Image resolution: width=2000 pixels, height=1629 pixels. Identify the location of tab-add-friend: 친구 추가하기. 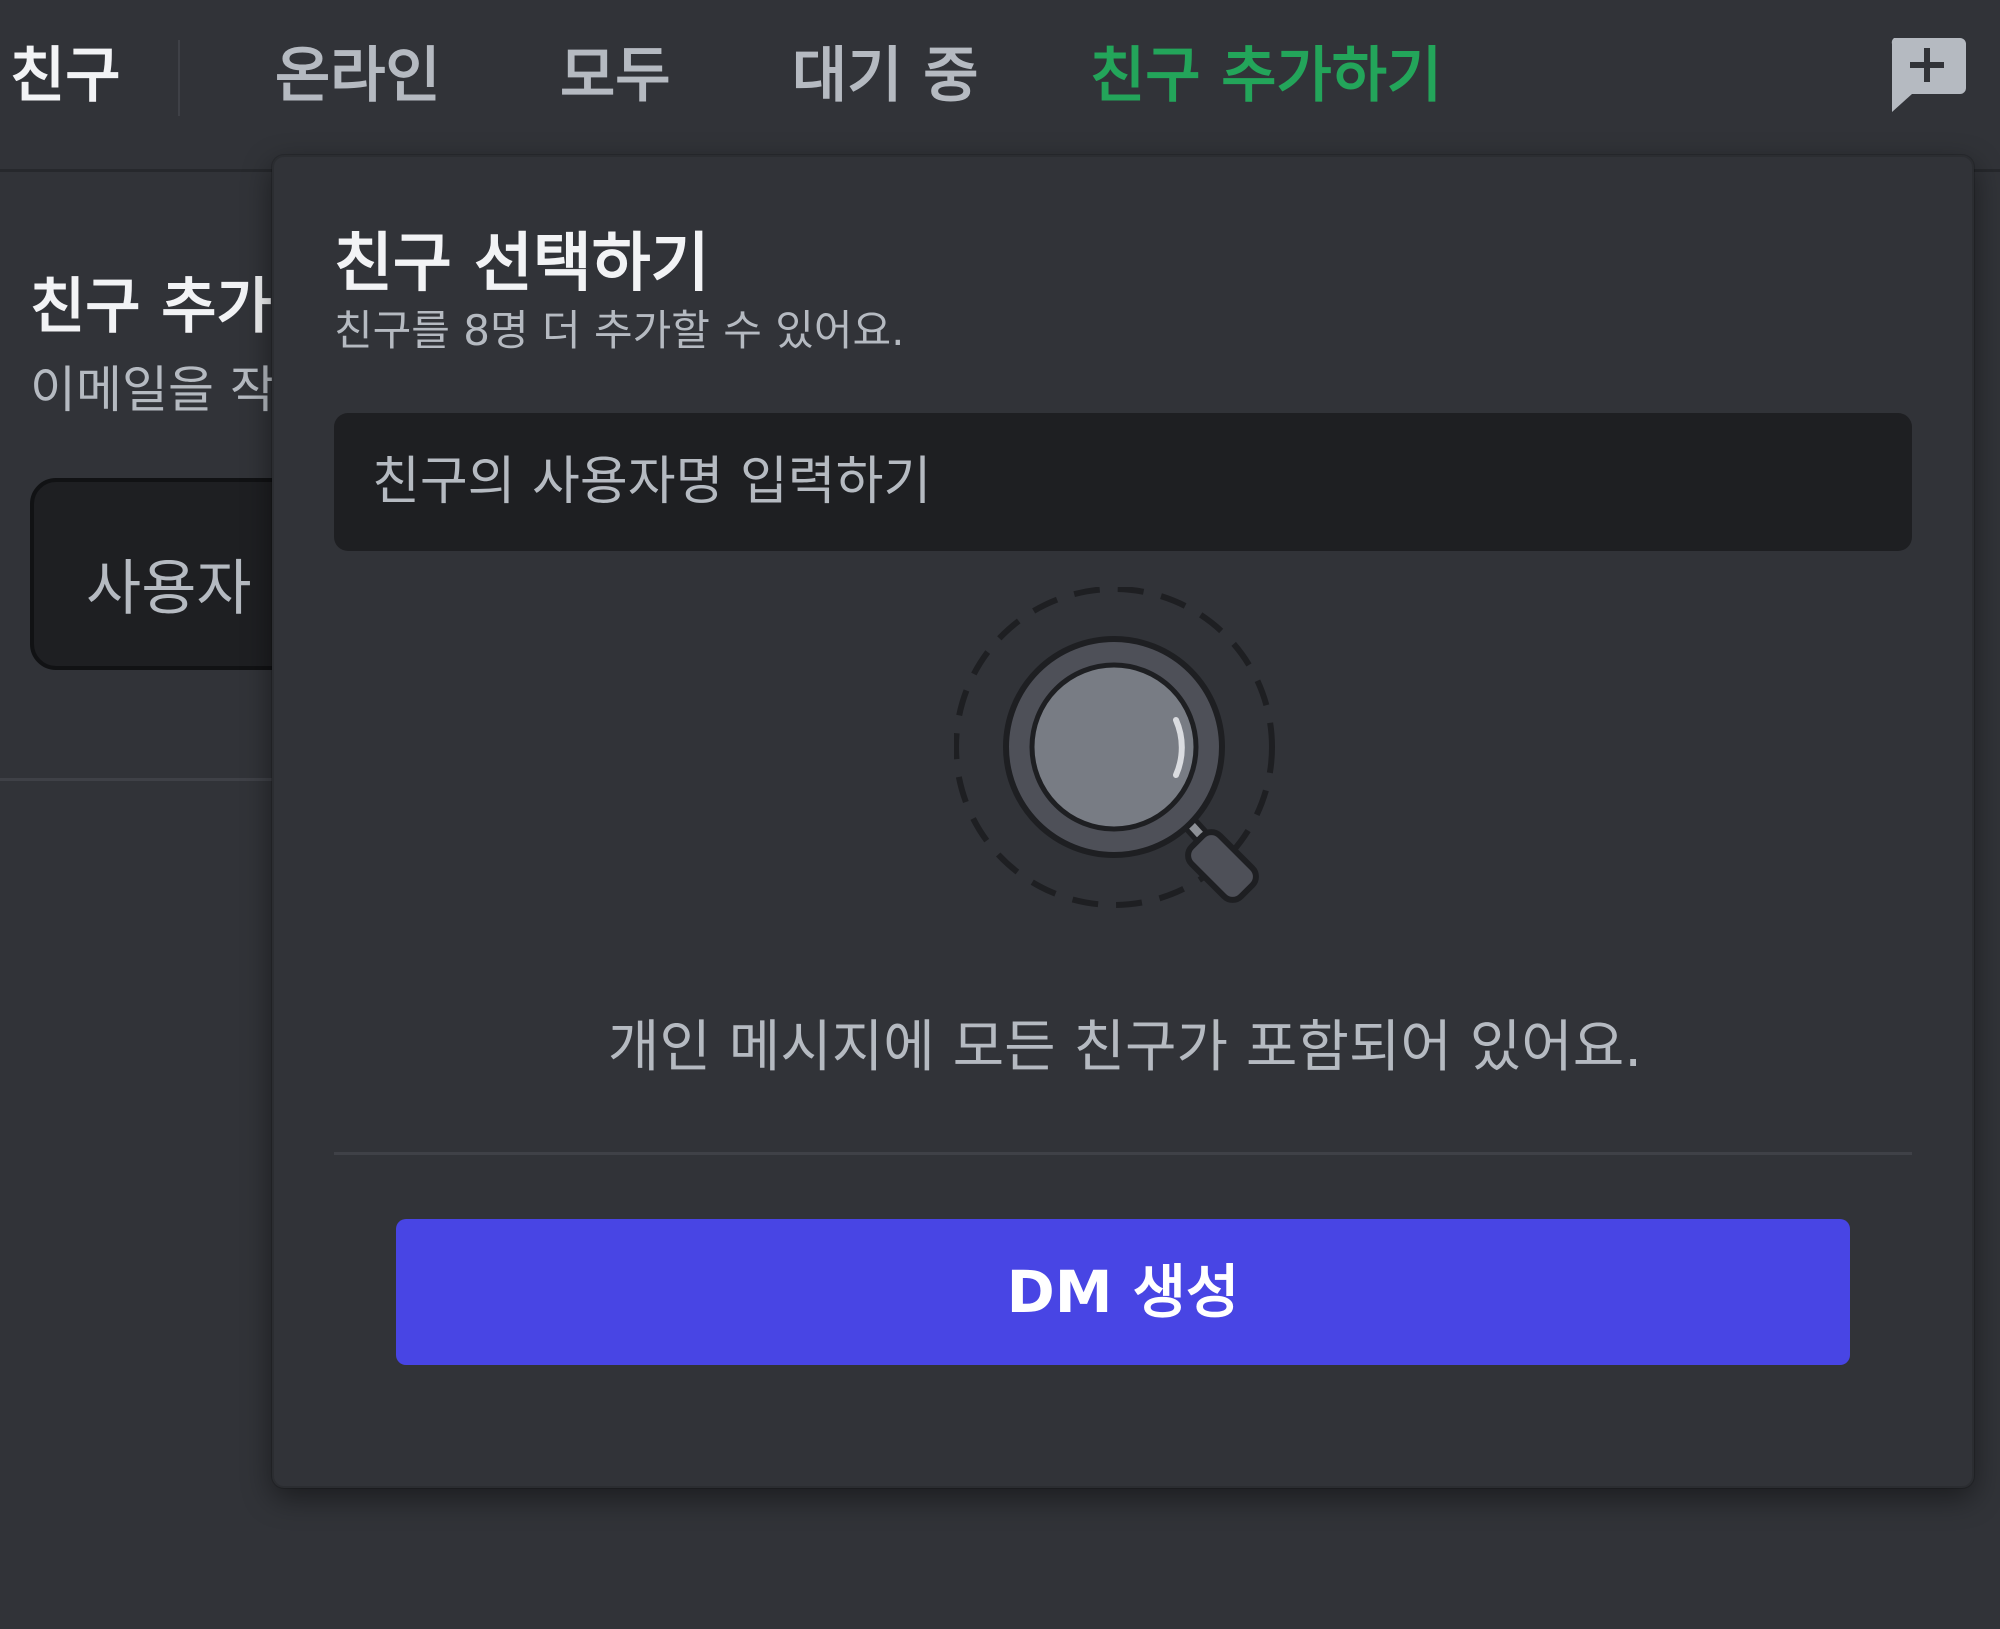
(1266, 76).